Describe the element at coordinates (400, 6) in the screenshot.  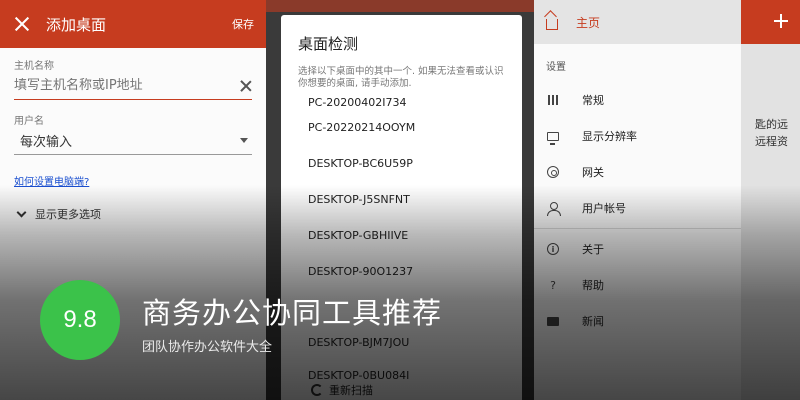
I see `dimmed-app-bar` at that location.